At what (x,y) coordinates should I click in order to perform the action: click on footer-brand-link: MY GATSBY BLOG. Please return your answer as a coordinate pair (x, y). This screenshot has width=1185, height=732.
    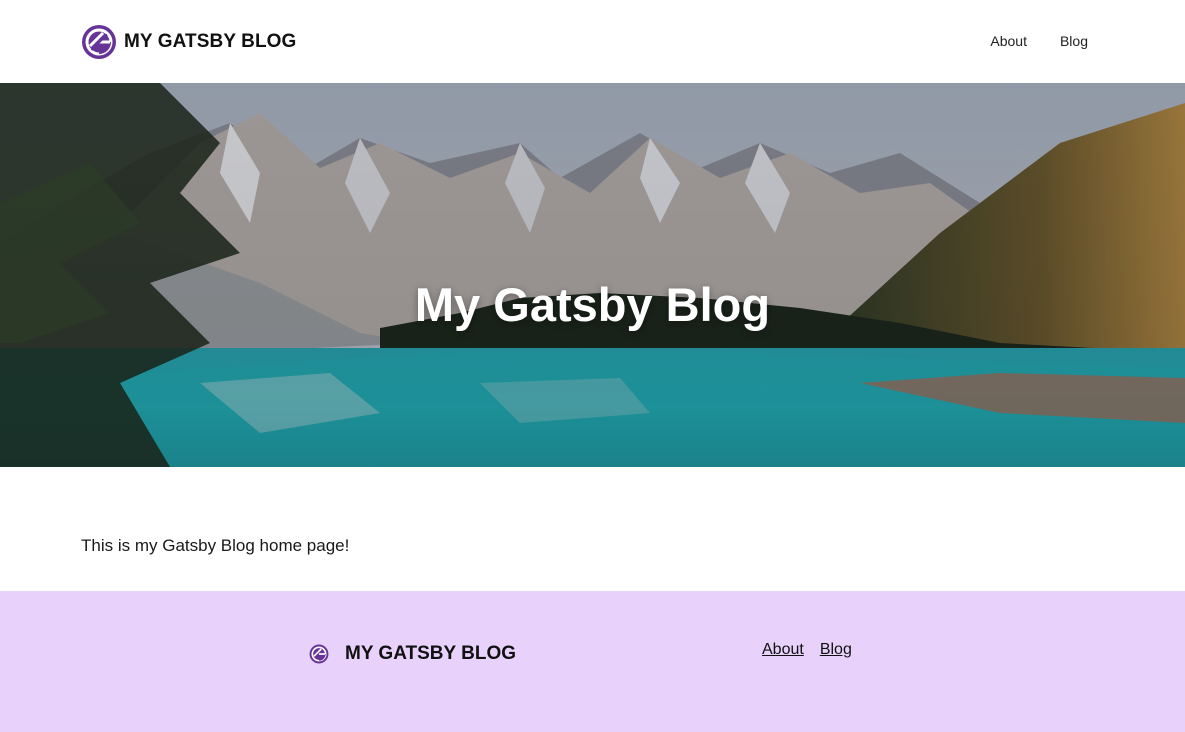
    Looking at the image, I should click on (412, 654).